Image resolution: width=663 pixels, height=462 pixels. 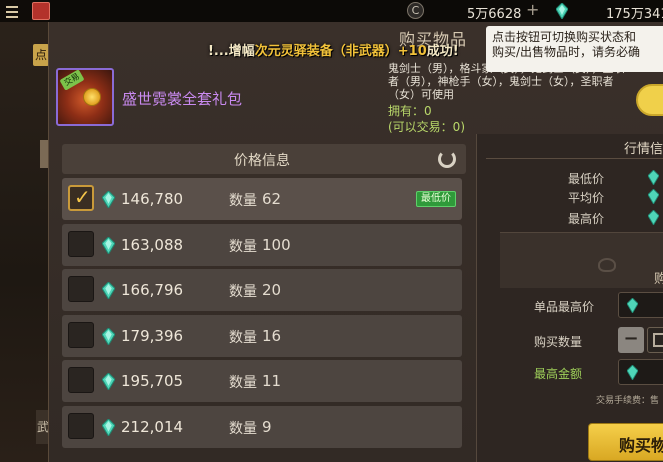 What do you see at coordinates (410, 111) in the screenshot?
I see `owned-count: 拥有：0` at bounding box center [410, 111].